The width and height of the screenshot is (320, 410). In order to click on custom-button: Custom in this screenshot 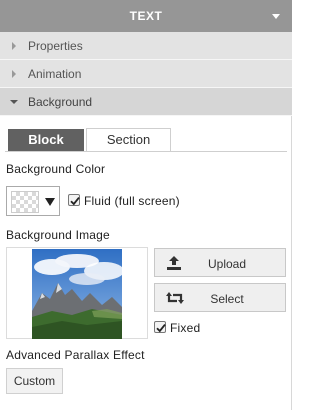, I will do `click(34, 381)`.